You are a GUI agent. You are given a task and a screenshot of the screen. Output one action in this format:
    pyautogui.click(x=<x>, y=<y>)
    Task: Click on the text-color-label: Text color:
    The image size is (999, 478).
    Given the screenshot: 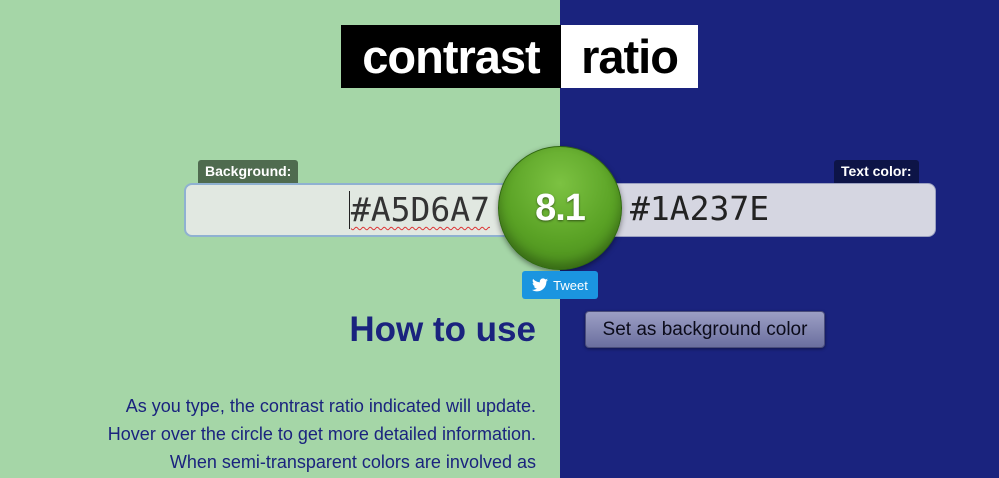 What is the action you would take?
    pyautogui.click(x=876, y=171)
    